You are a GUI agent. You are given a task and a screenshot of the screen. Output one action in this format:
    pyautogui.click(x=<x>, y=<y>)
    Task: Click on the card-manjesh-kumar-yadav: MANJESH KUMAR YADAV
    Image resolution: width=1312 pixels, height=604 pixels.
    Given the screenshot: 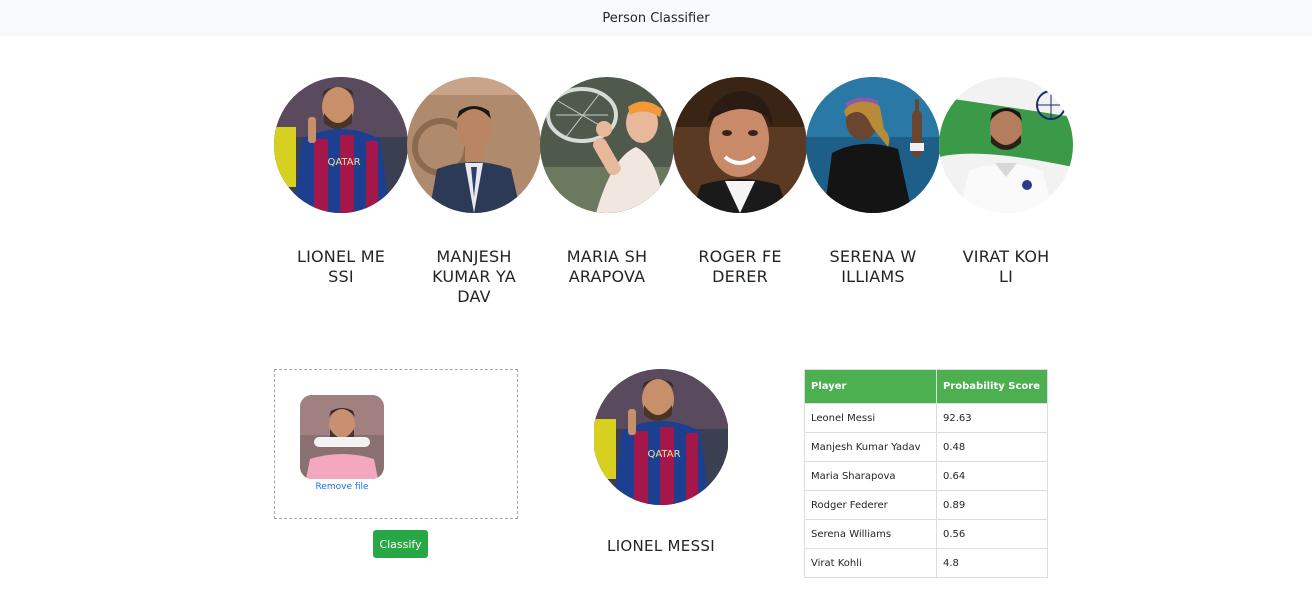 What is the action you would take?
    pyautogui.click(x=474, y=192)
    